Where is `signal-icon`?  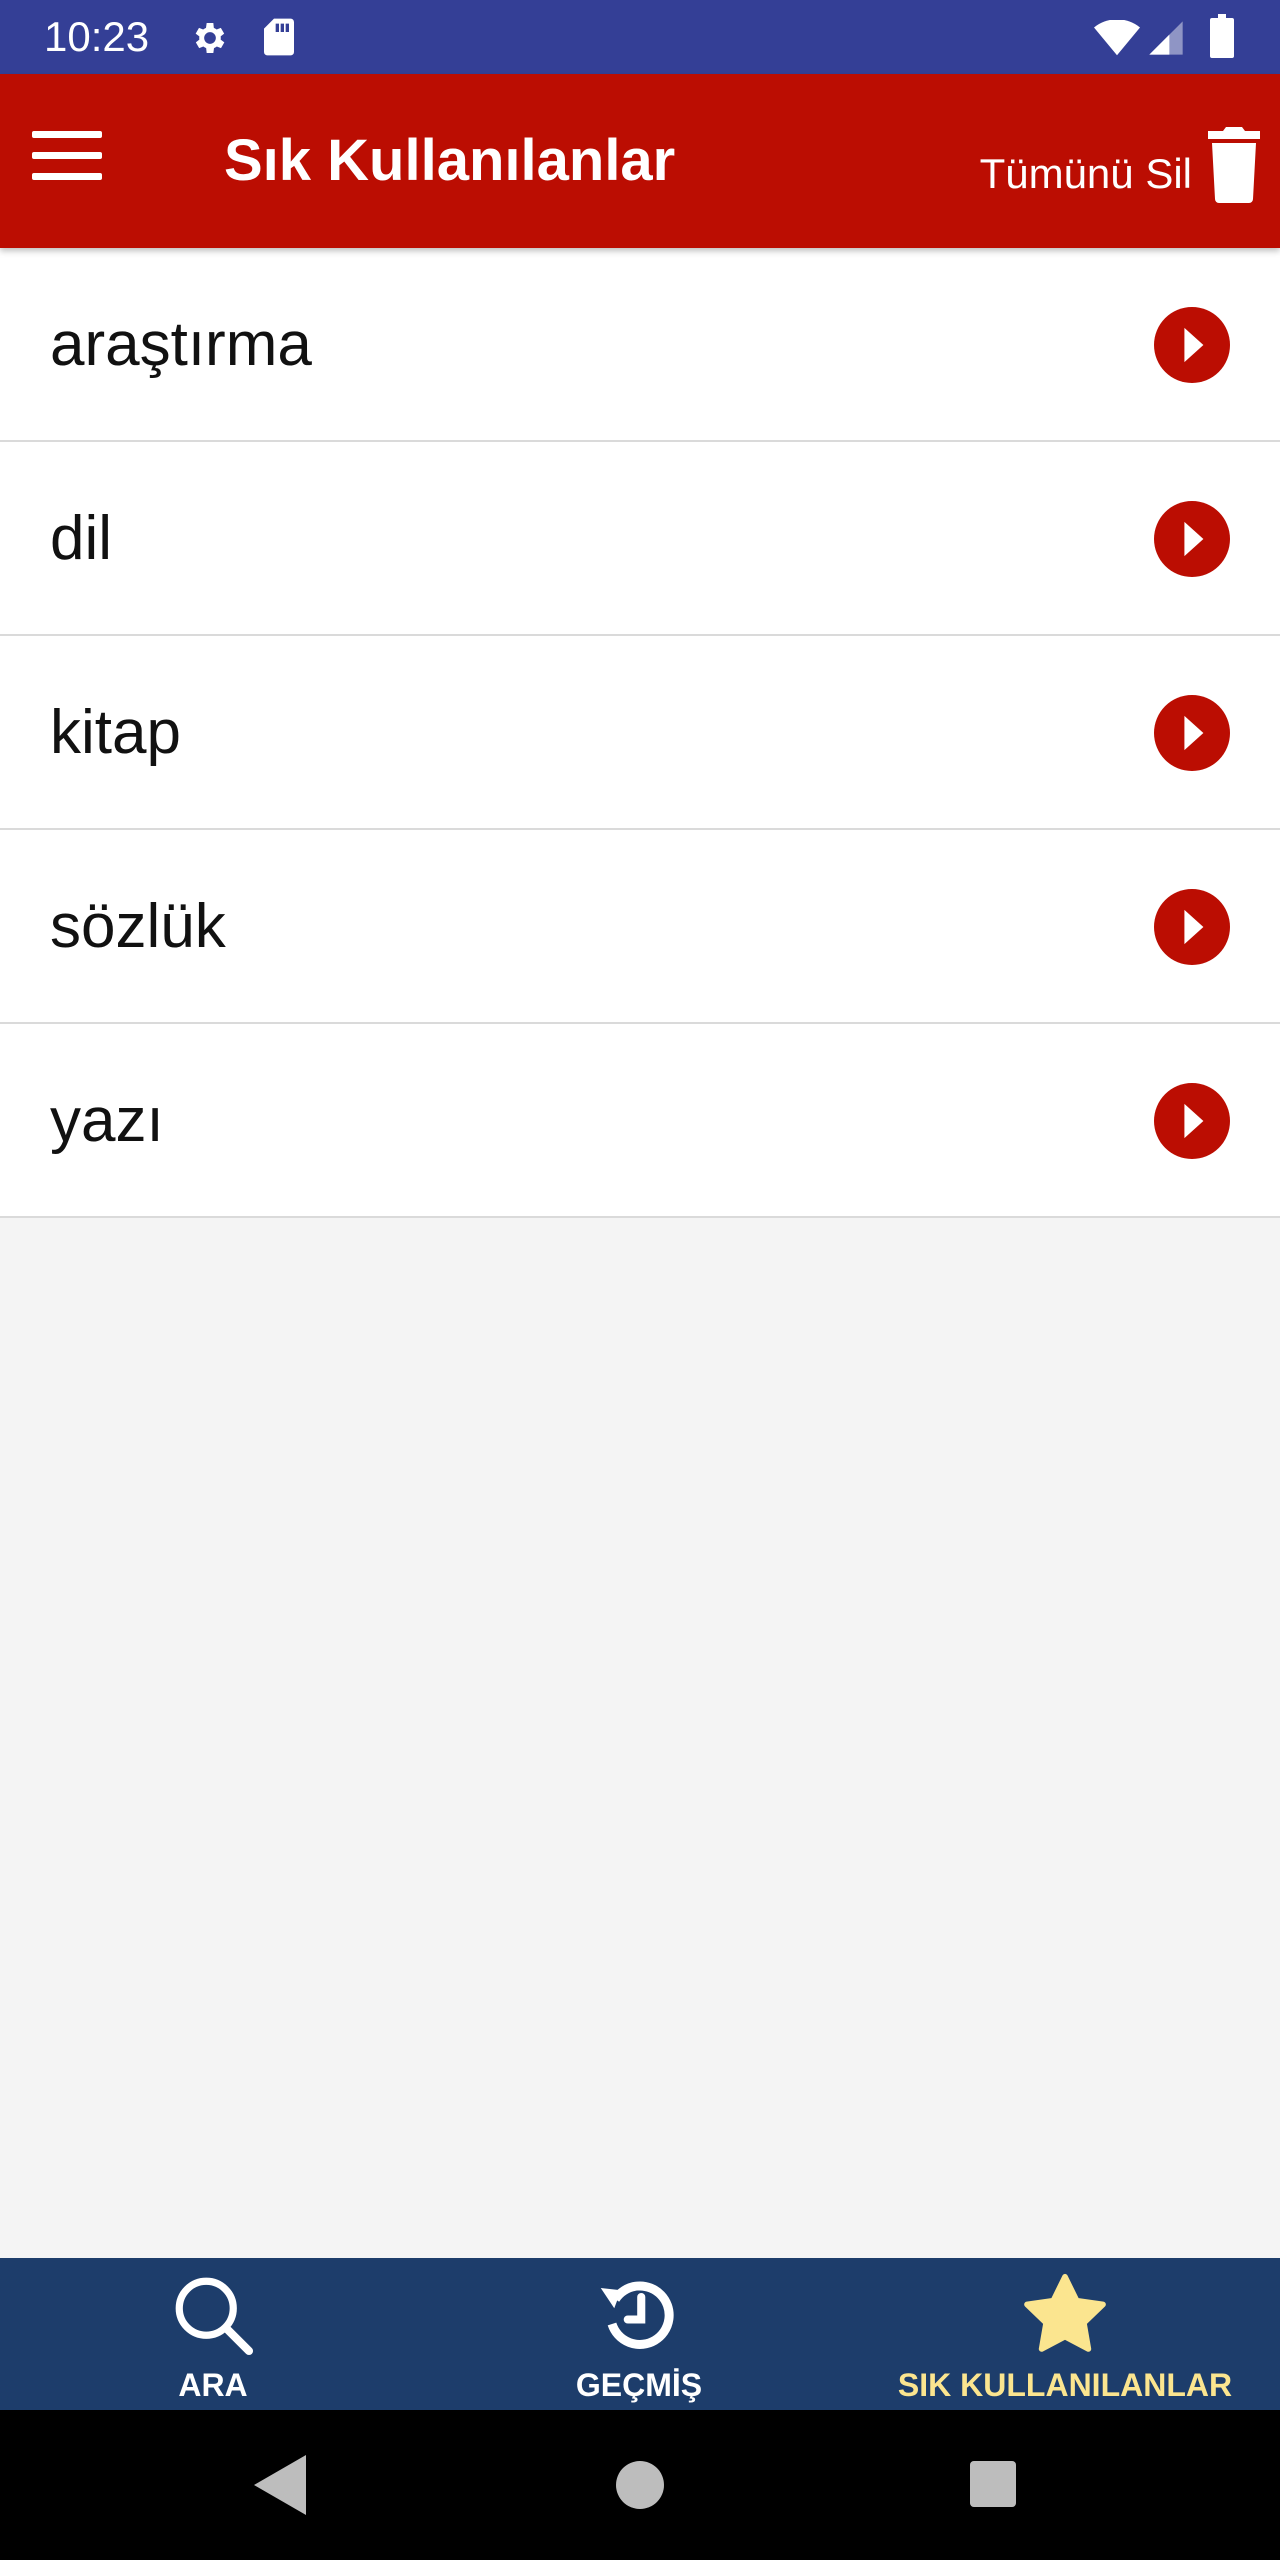
signal-icon is located at coordinates (1166, 38).